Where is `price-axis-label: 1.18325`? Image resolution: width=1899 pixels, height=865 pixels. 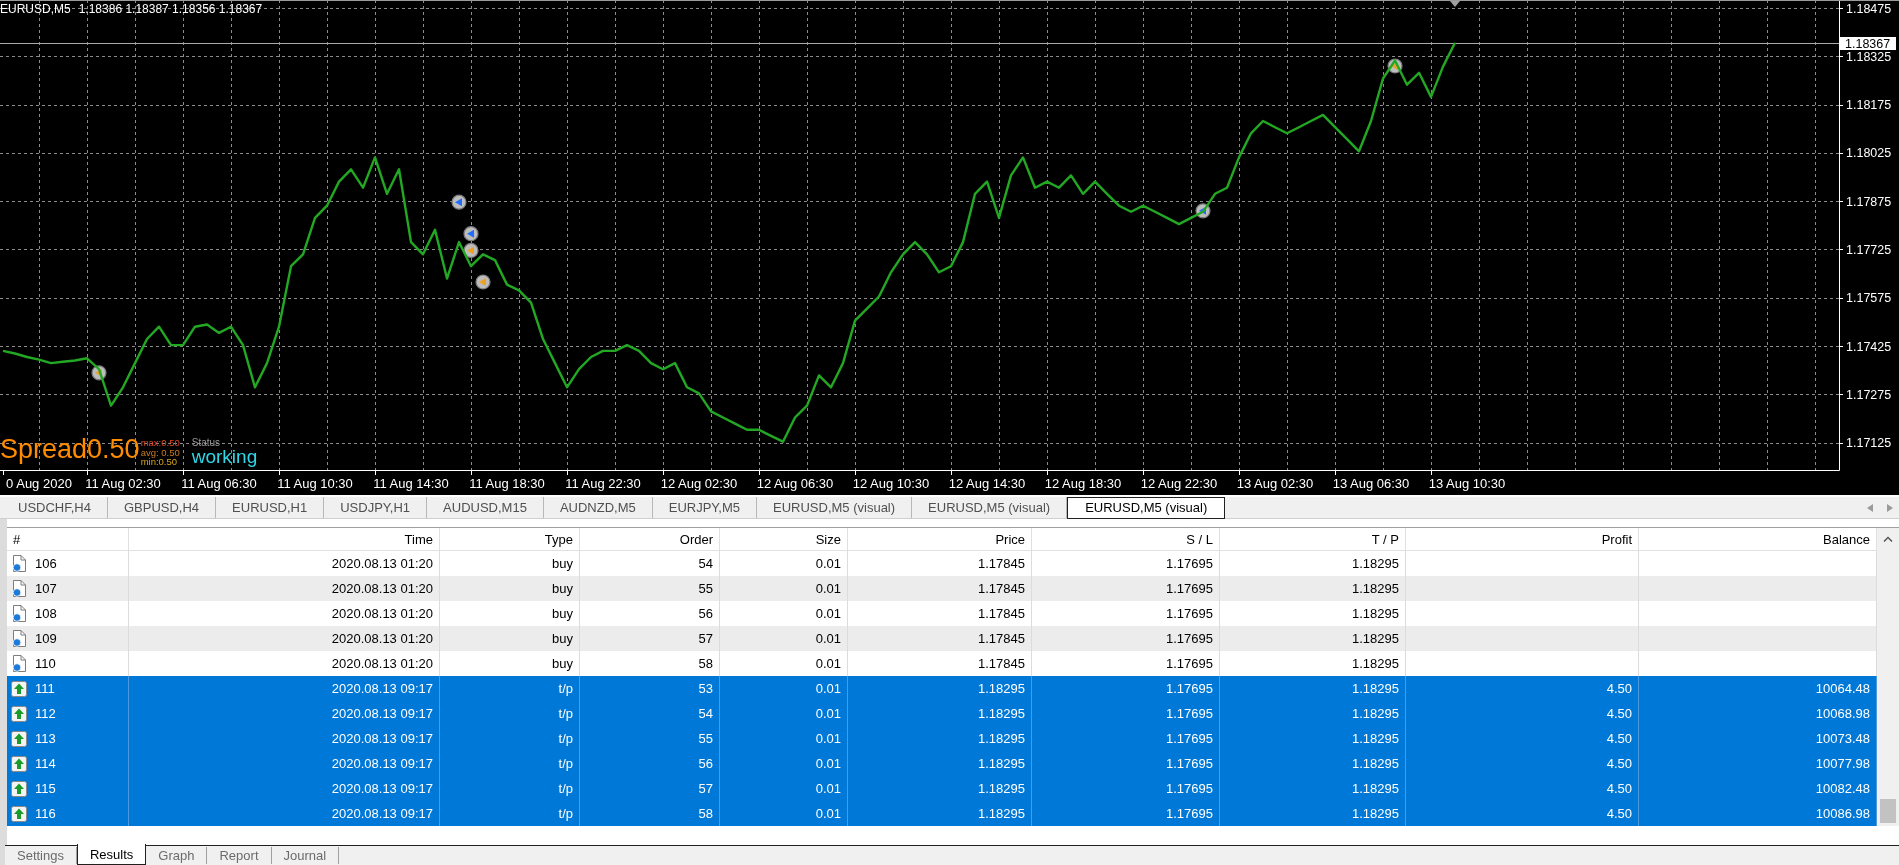 price-axis-label: 1.18325 is located at coordinates (1869, 56).